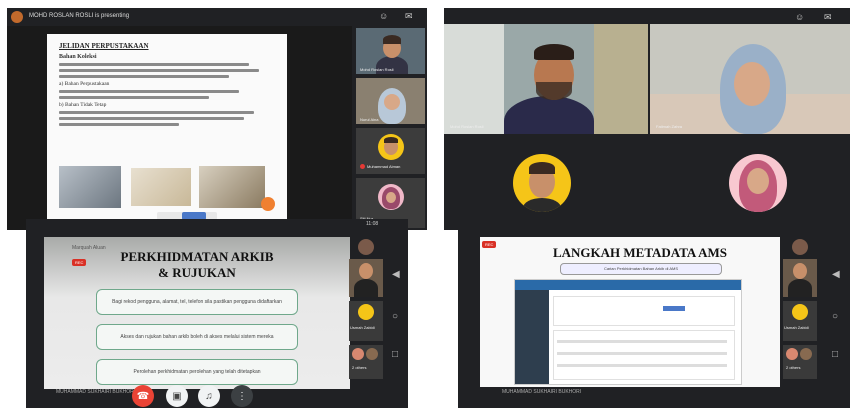  I want to click on slide-subtitle: Carian Perkhidmatan Bahan Arkib di AMS, so click(641, 269).